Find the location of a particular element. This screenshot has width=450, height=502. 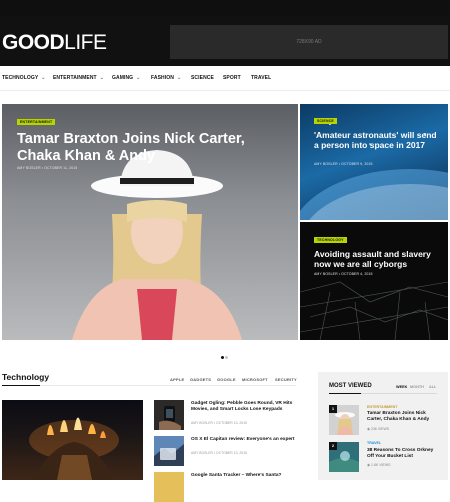

site-logo: GOODLIFE is located at coordinates (54, 43).